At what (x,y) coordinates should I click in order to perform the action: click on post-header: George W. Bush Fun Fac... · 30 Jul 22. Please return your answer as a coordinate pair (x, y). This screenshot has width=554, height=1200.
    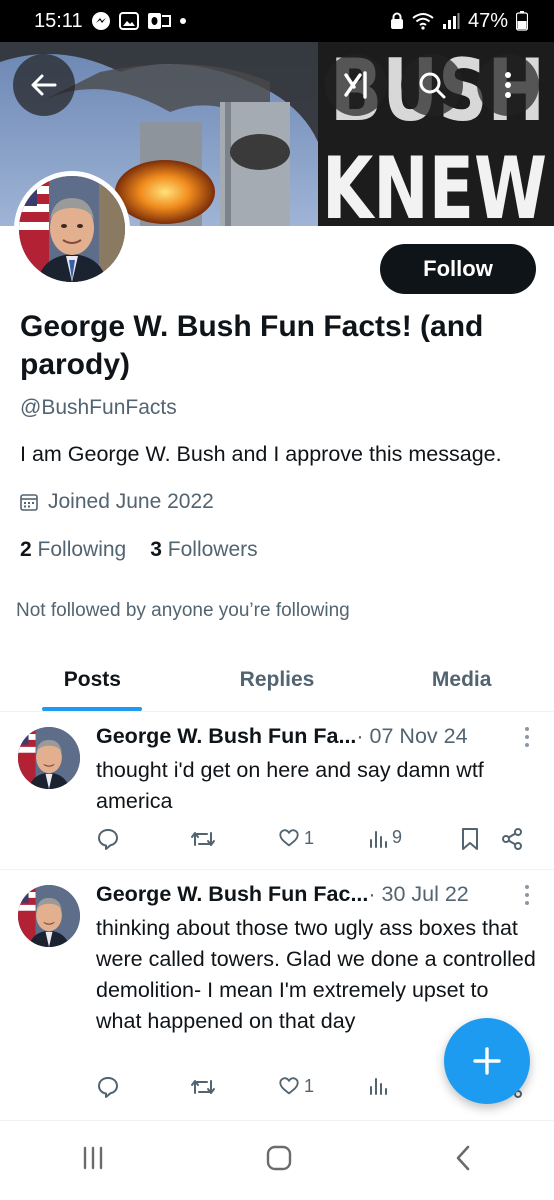
    Looking at the image, I should click on (282, 894).